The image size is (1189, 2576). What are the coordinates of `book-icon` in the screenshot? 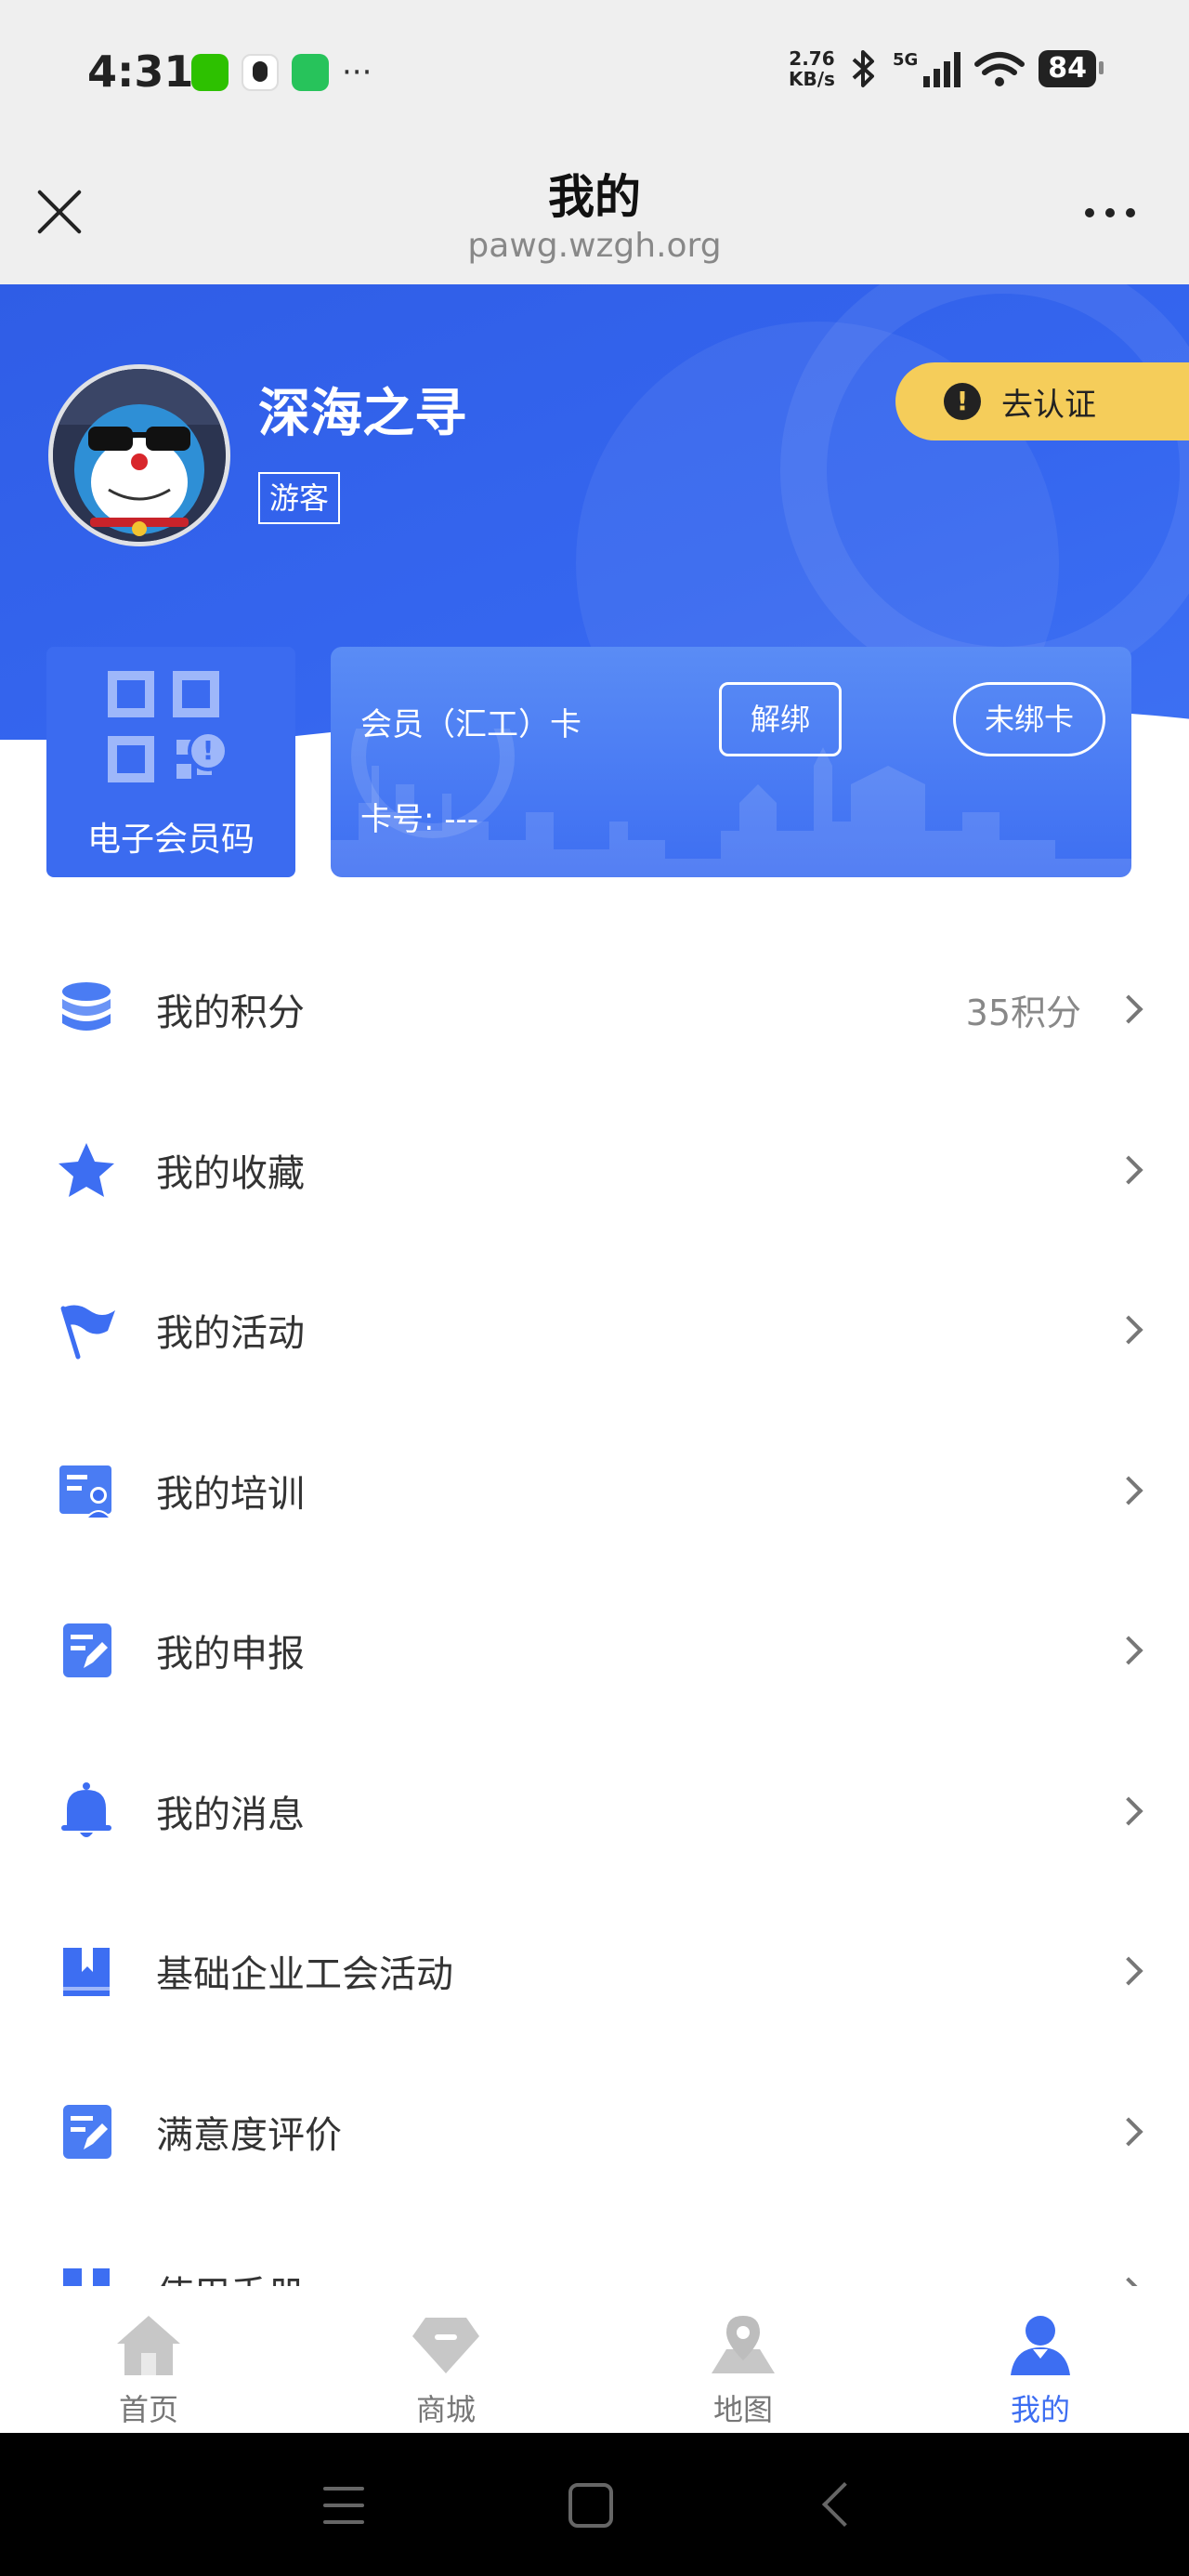 It's located at (87, 1972).